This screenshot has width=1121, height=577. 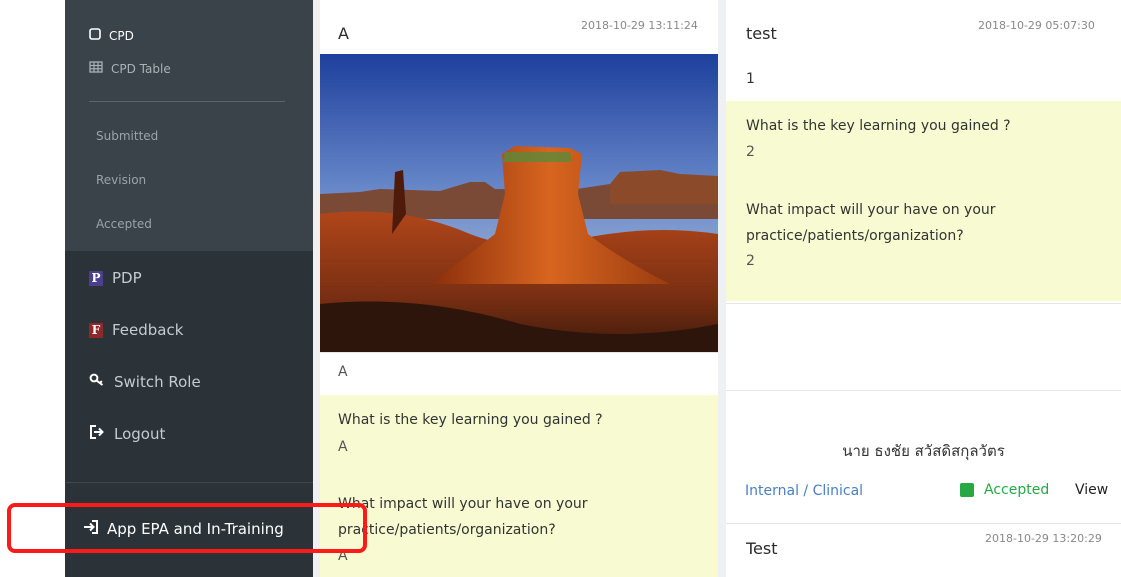 I want to click on sidebar-item-label: Feedback, so click(x=148, y=330).